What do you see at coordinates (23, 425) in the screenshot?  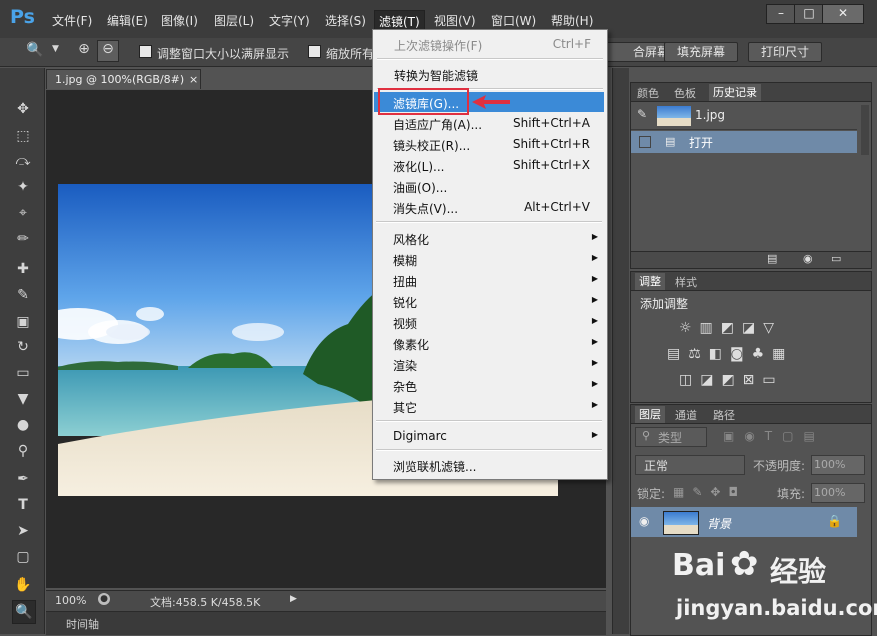 I see `blur-tool-icon: ●` at bounding box center [23, 425].